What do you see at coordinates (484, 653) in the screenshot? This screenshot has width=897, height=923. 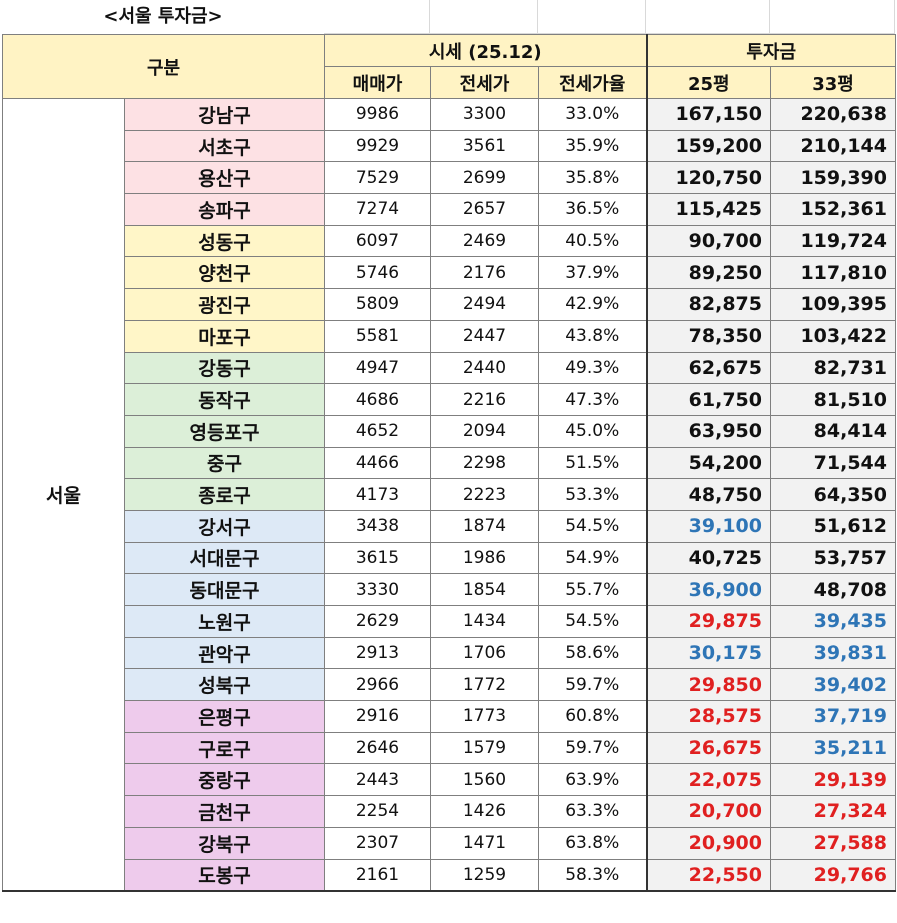 I see `jeonse-price-cell: 1706` at bounding box center [484, 653].